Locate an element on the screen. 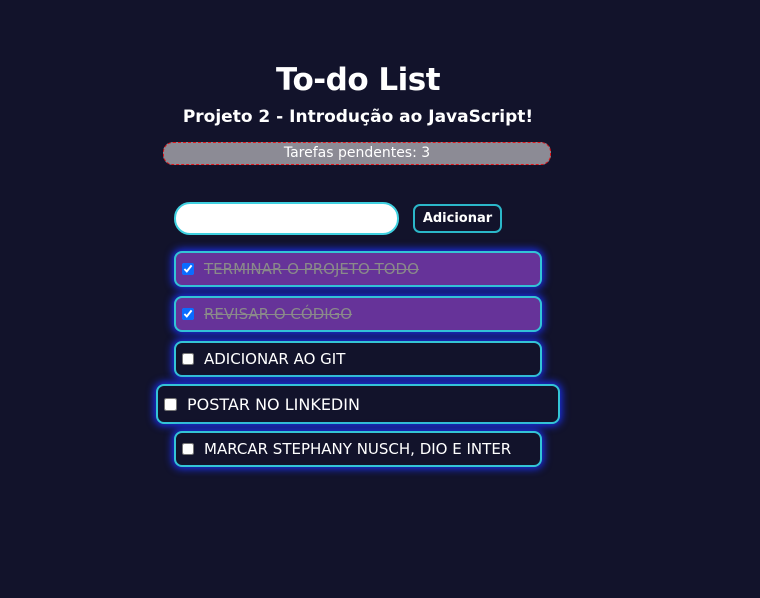 This screenshot has width=760, height=598. task-item: MARCAR STEPHANY NUSCH, DIO E INTER is located at coordinates (358, 449).